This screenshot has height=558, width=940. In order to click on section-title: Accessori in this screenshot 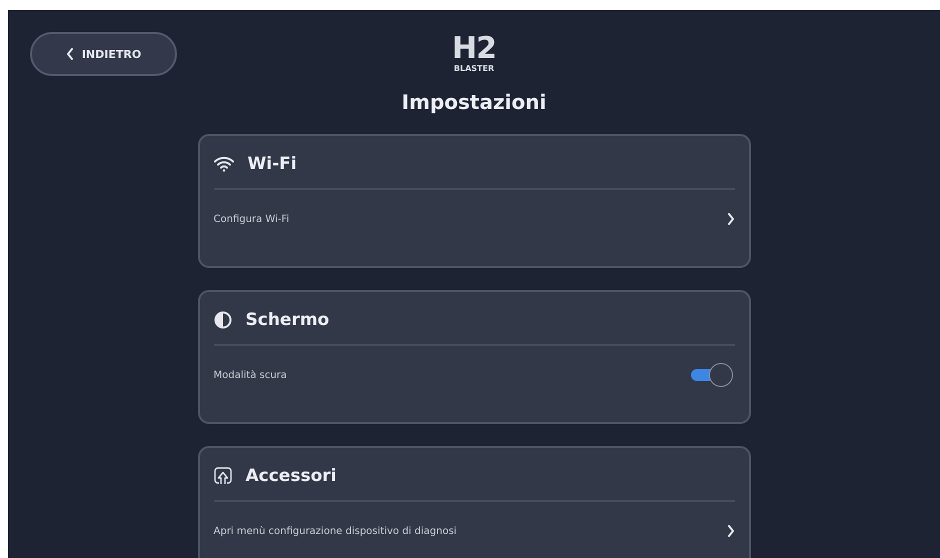, I will do `click(291, 476)`.